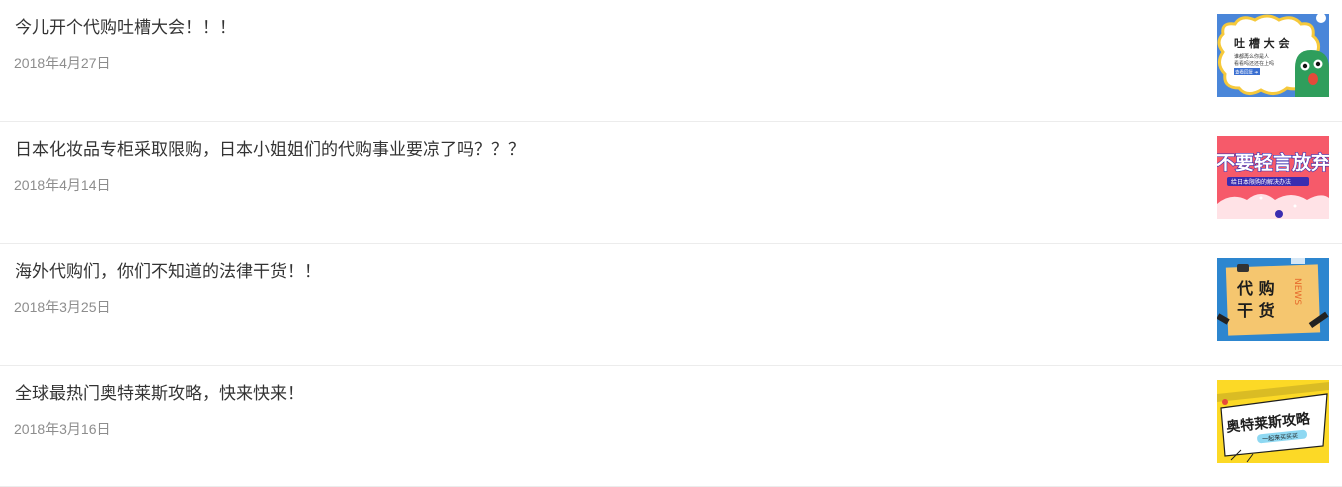  Describe the element at coordinates (62, 429) in the screenshot. I see `article-date: 2018年3月16日` at that location.